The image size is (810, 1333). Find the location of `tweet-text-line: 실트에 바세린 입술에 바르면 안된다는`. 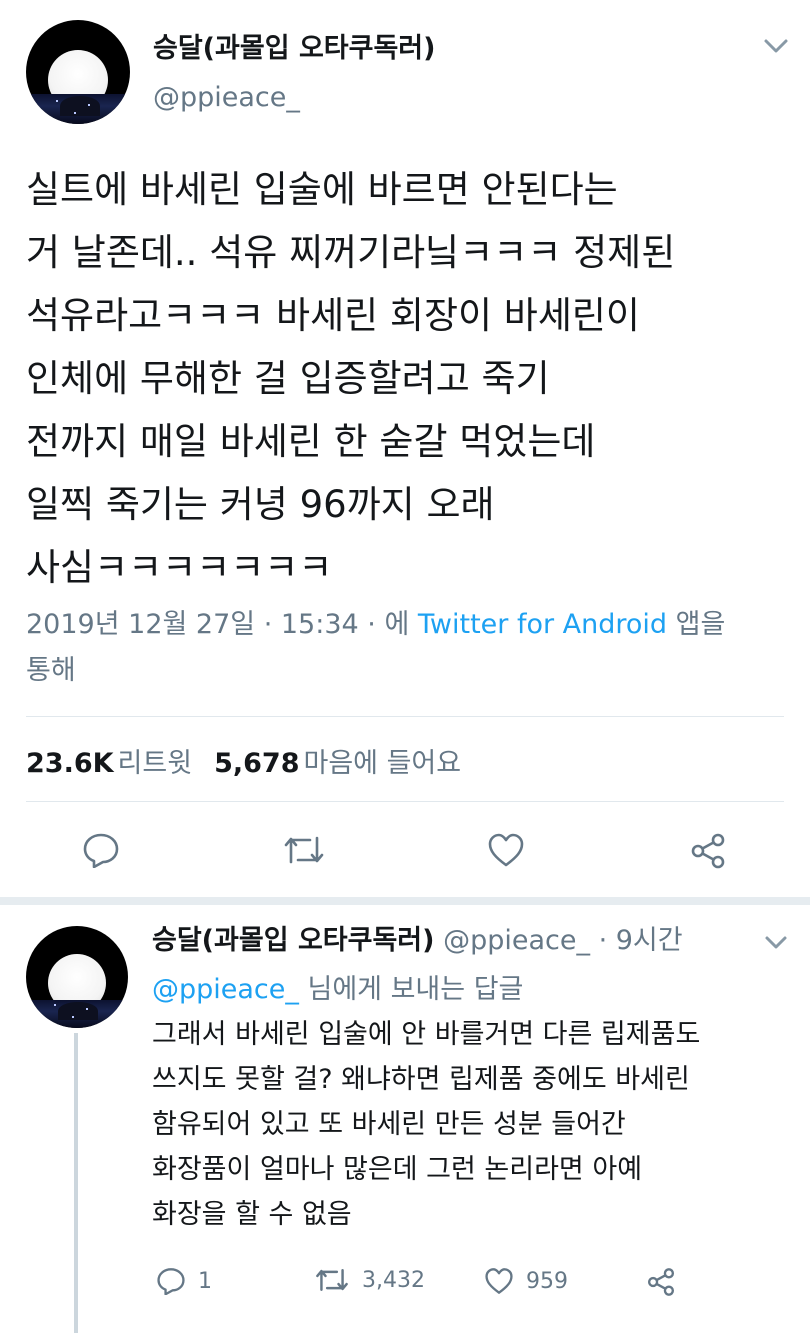

tweet-text-line: 실트에 바세린 입술에 바르면 안된다는 is located at coordinates (322, 189).